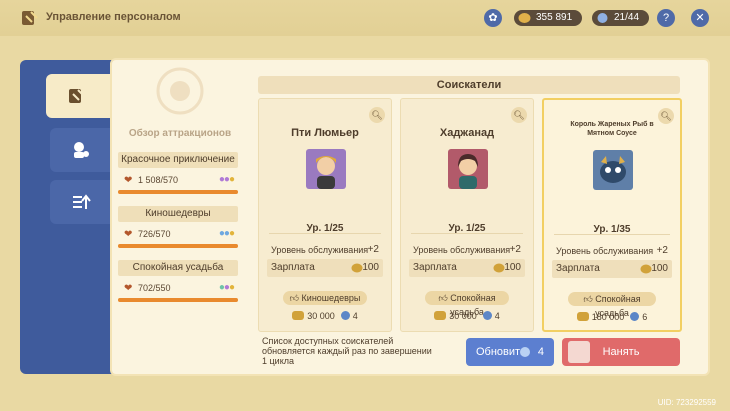 Image resolution: width=730 pixels, height=411 pixels. What do you see at coordinates (627, 17) in the screenshot?
I see `capacity-value: 21/44` at bounding box center [627, 17].